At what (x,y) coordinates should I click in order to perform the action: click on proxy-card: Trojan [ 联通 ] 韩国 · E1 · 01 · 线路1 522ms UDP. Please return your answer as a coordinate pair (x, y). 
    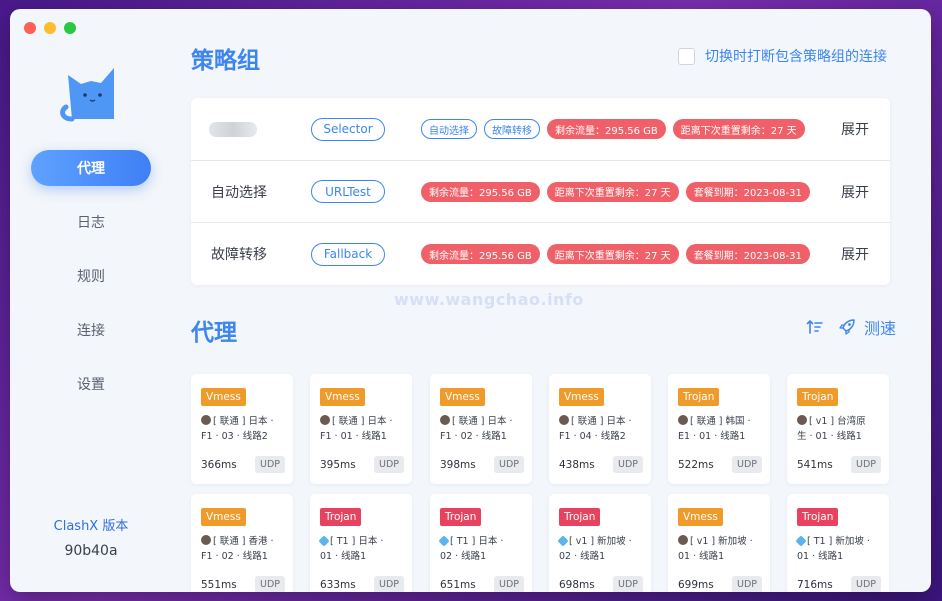
    Looking at the image, I should click on (719, 429).